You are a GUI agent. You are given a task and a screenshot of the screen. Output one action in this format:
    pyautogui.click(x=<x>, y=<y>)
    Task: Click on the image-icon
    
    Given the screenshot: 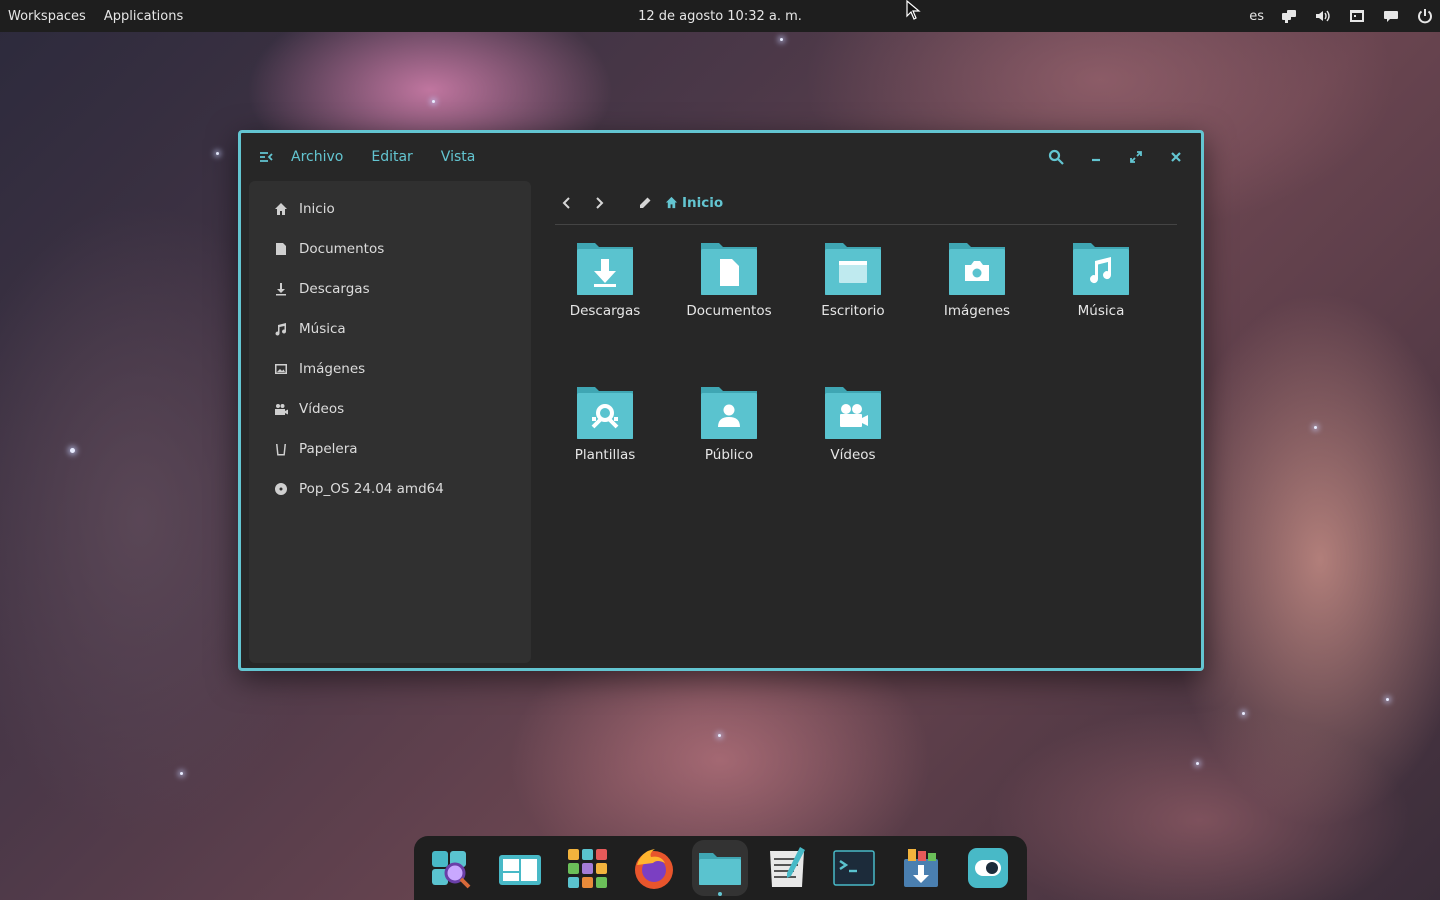 What is the action you would take?
    pyautogui.click(x=281, y=369)
    